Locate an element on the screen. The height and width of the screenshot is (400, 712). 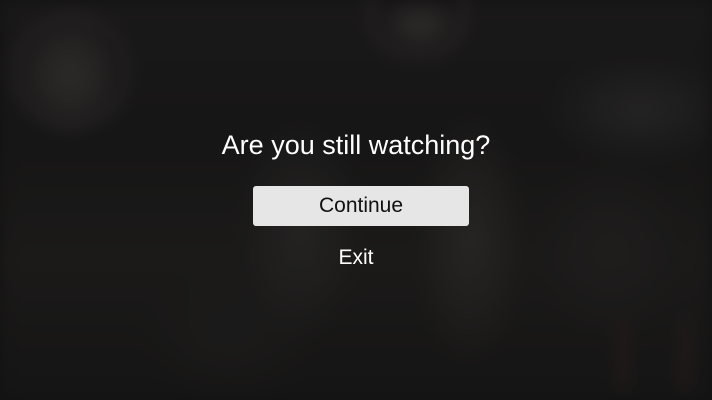
exit-button: Exit is located at coordinates (356, 258).